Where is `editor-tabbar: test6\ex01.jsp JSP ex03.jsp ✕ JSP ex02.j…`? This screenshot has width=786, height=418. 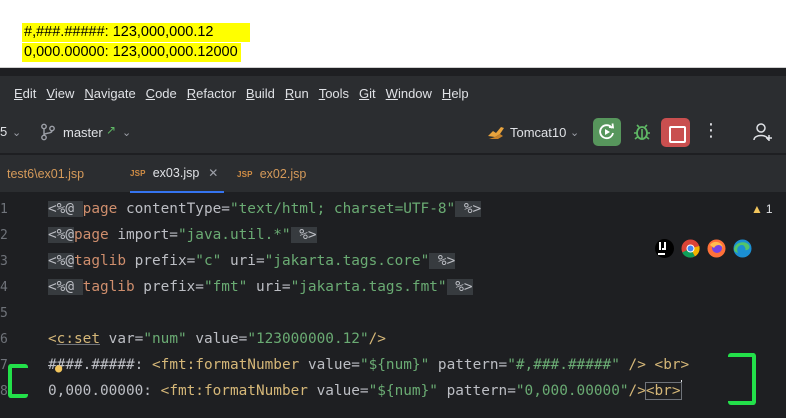
editor-tabbar: test6\ex01.jsp JSP ex03.jsp ✕ JSP ex02.j… is located at coordinates (393, 174).